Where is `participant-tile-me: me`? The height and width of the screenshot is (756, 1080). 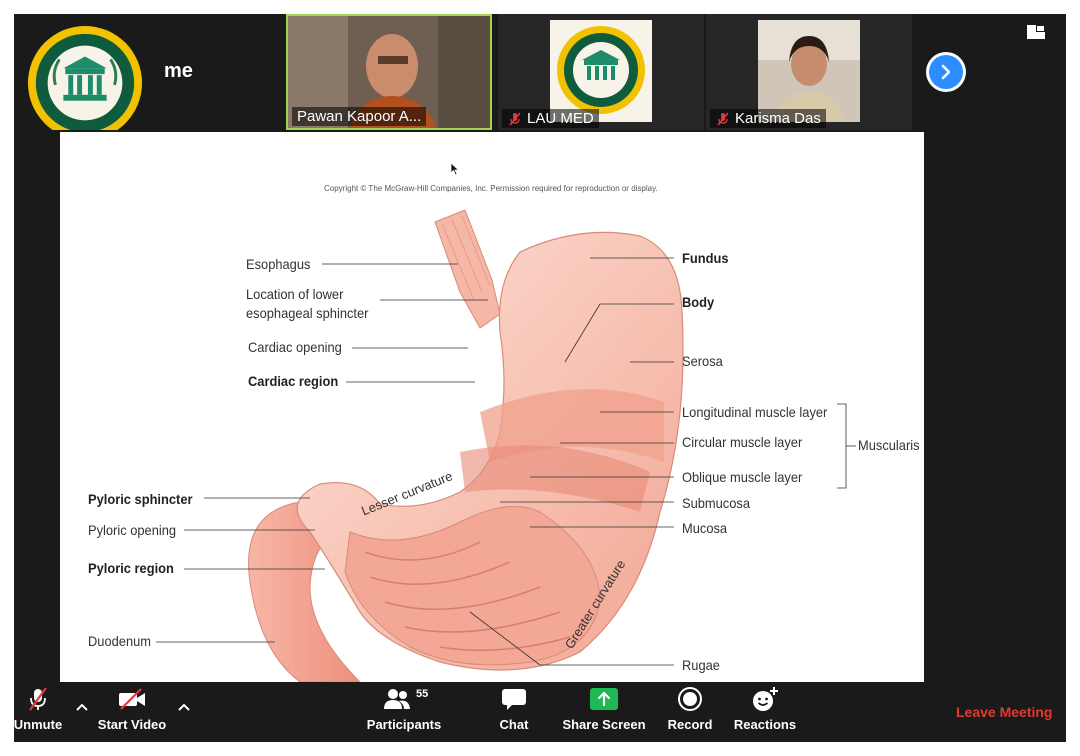 participant-tile-me: me is located at coordinates (149, 72).